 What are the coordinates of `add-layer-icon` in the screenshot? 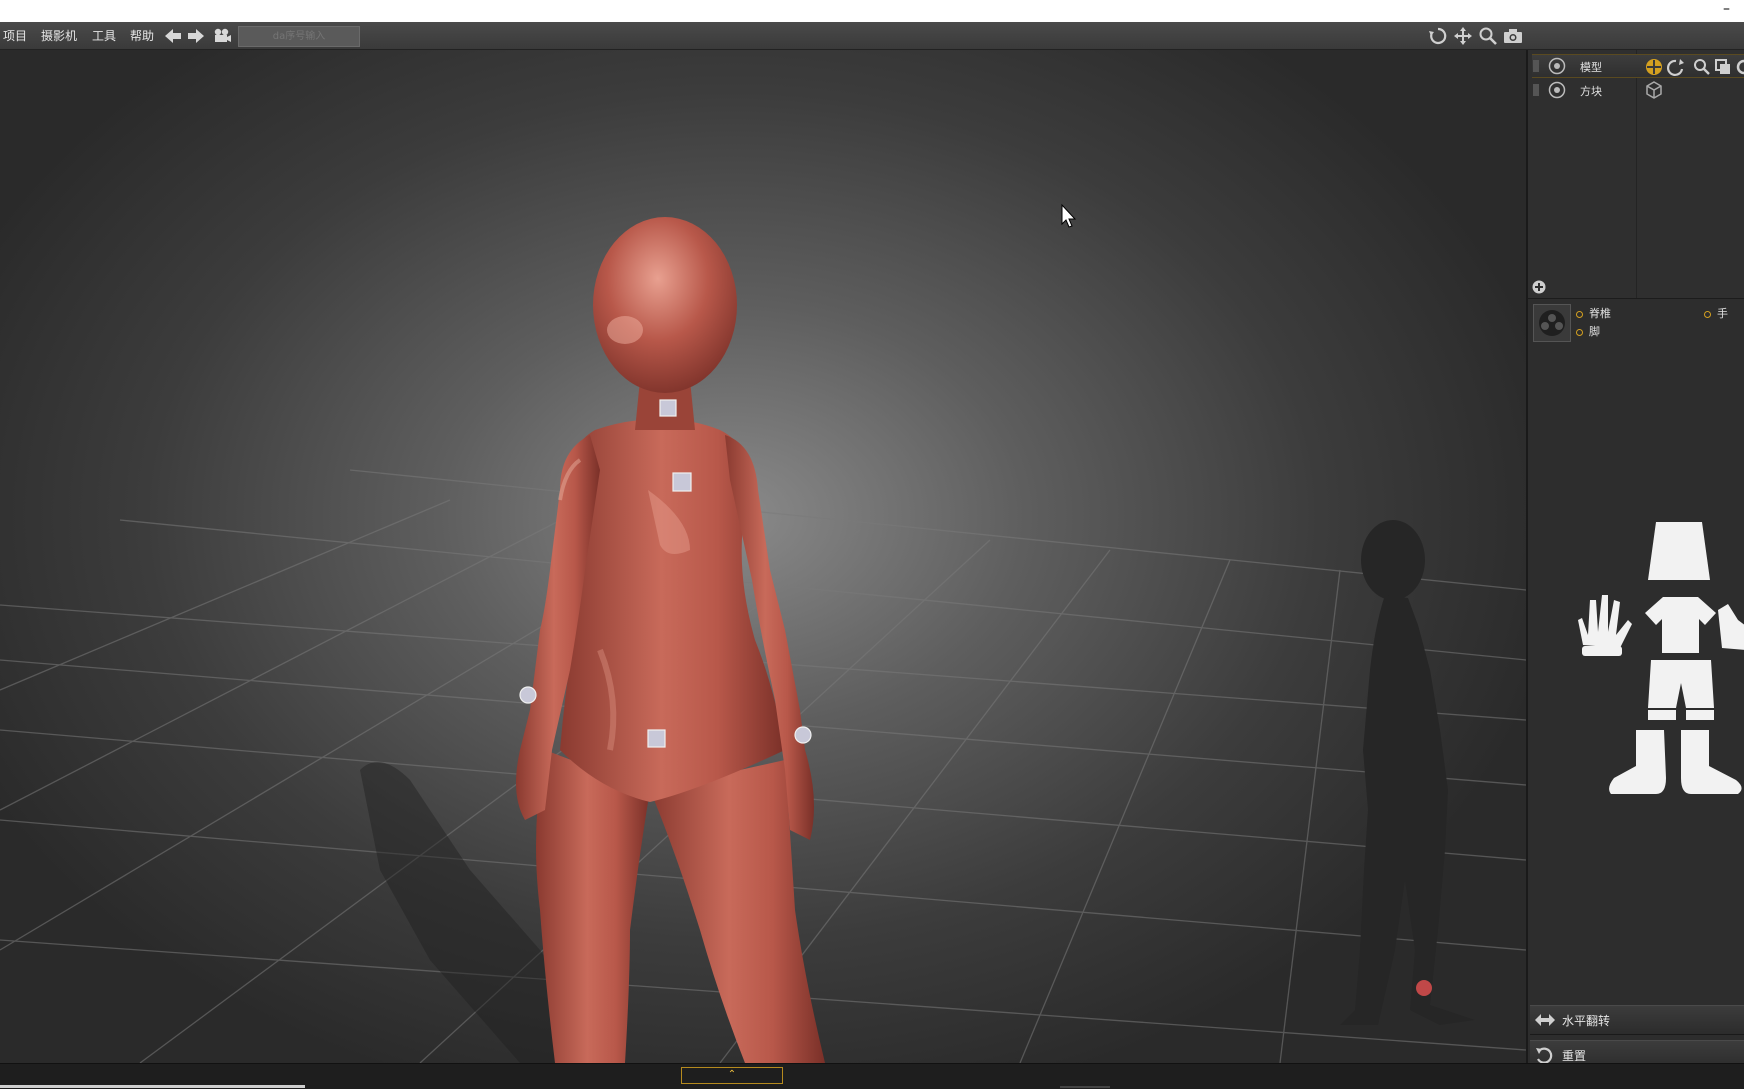 It's located at (1539, 287).